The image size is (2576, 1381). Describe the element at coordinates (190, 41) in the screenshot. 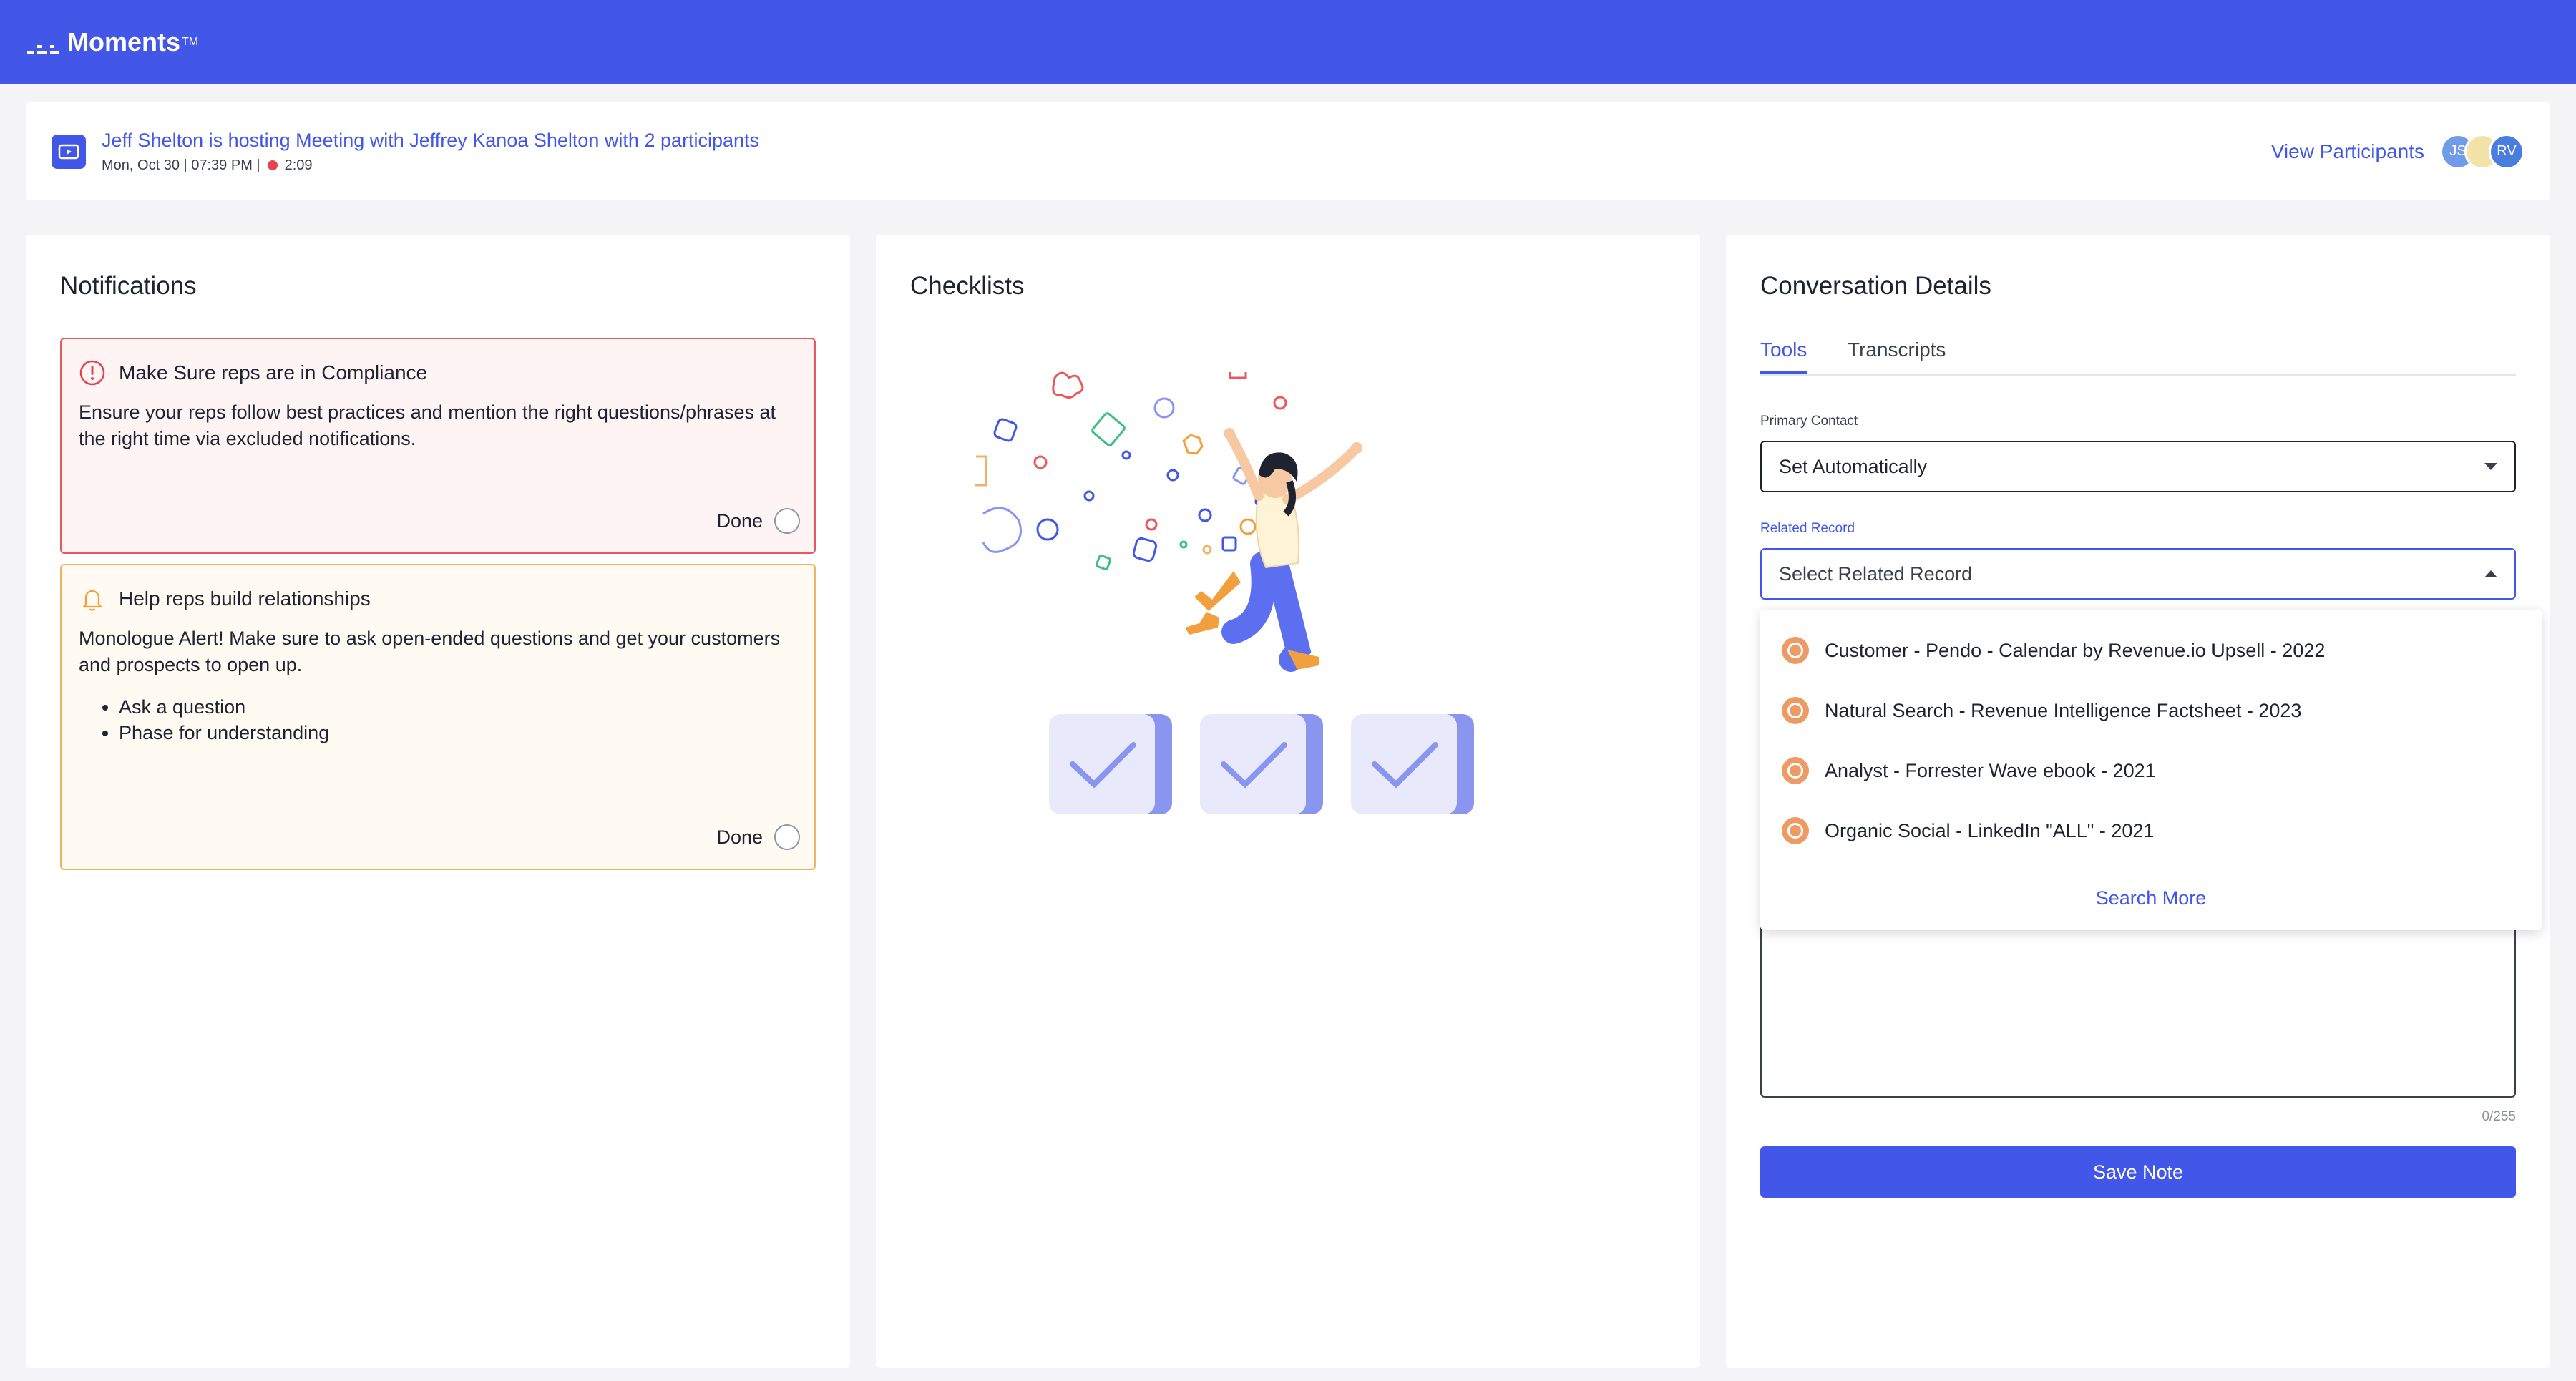

I see `brand-trademark: TM` at that location.